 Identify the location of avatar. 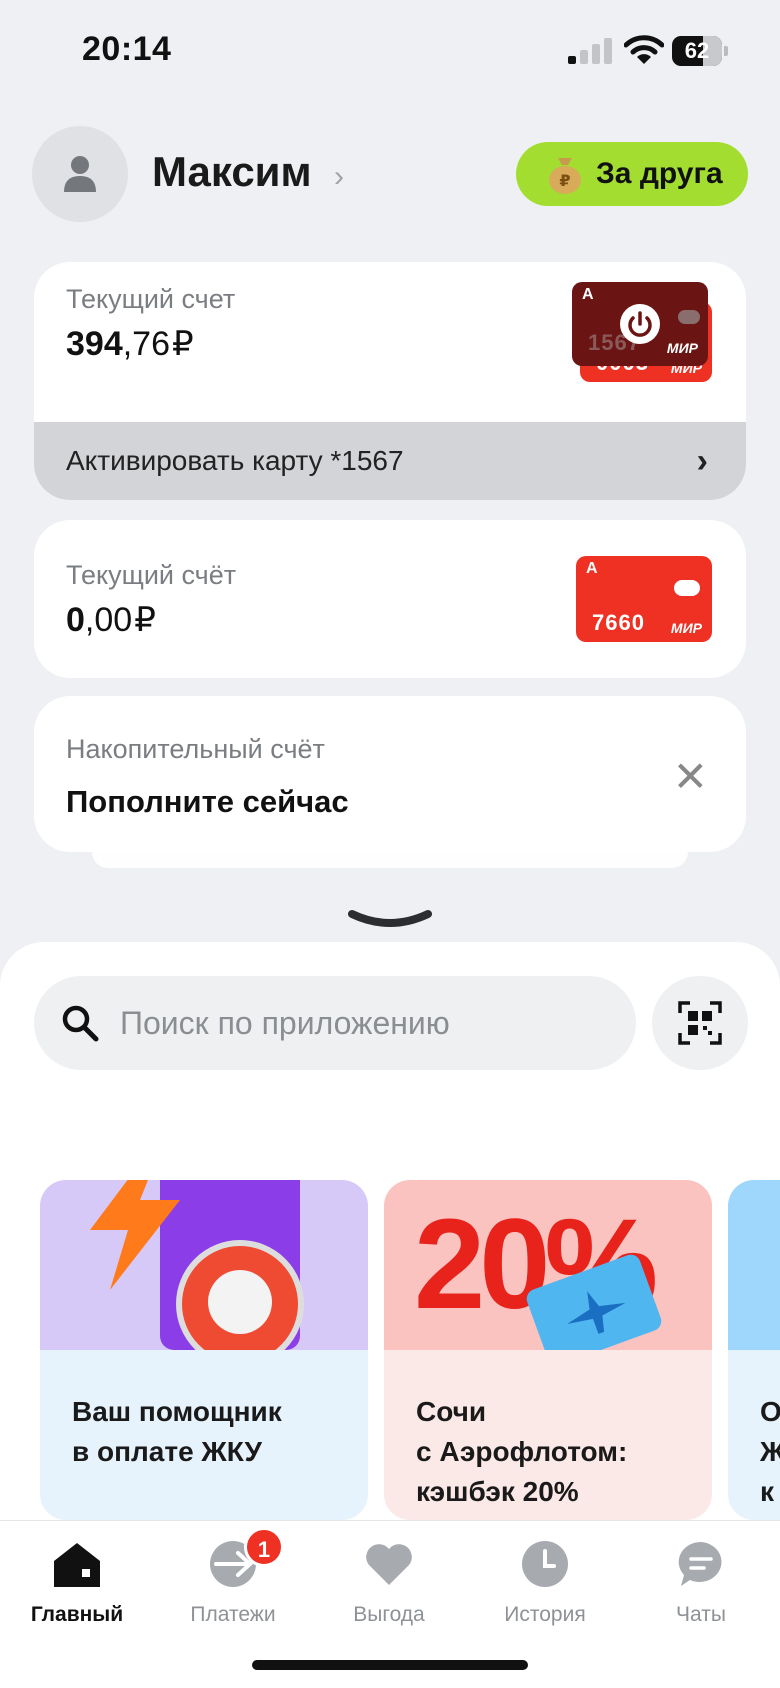
(80, 174).